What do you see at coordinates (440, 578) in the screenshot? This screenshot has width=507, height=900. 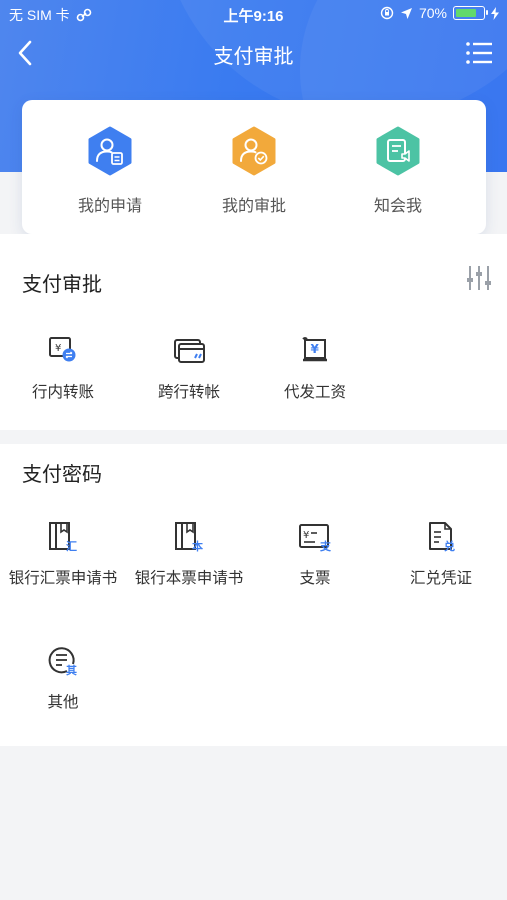 I see `grid-item-label: 汇兑凭证` at bounding box center [440, 578].